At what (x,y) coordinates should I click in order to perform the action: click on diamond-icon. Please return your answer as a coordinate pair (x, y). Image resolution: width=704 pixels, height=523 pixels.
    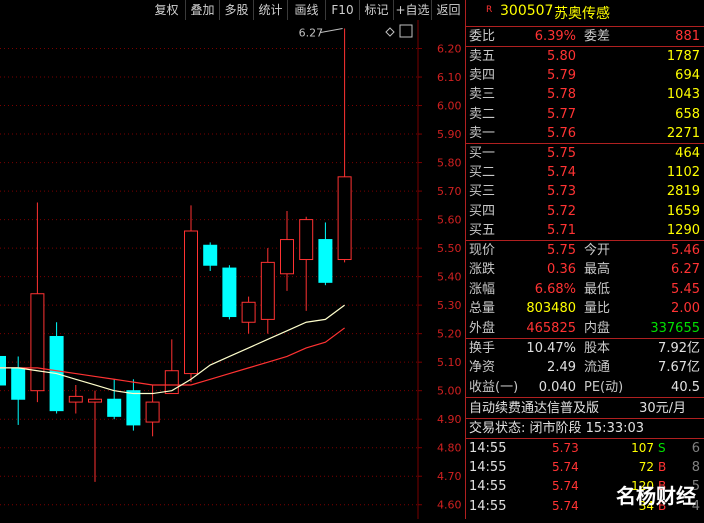
    Looking at the image, I should click on (390, 32).